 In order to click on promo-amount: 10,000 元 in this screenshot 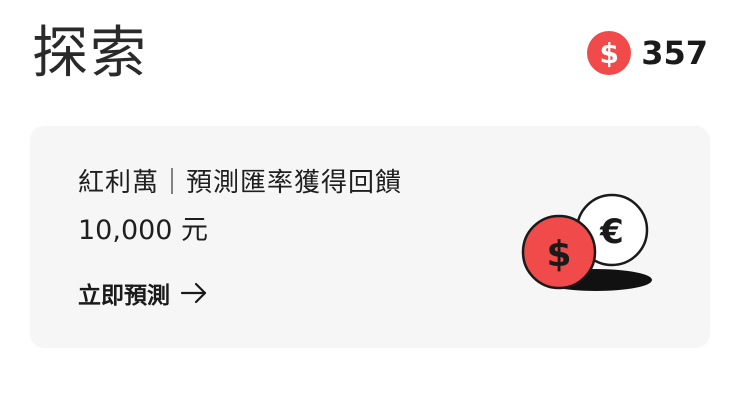, I will do `click(143, 230)`.